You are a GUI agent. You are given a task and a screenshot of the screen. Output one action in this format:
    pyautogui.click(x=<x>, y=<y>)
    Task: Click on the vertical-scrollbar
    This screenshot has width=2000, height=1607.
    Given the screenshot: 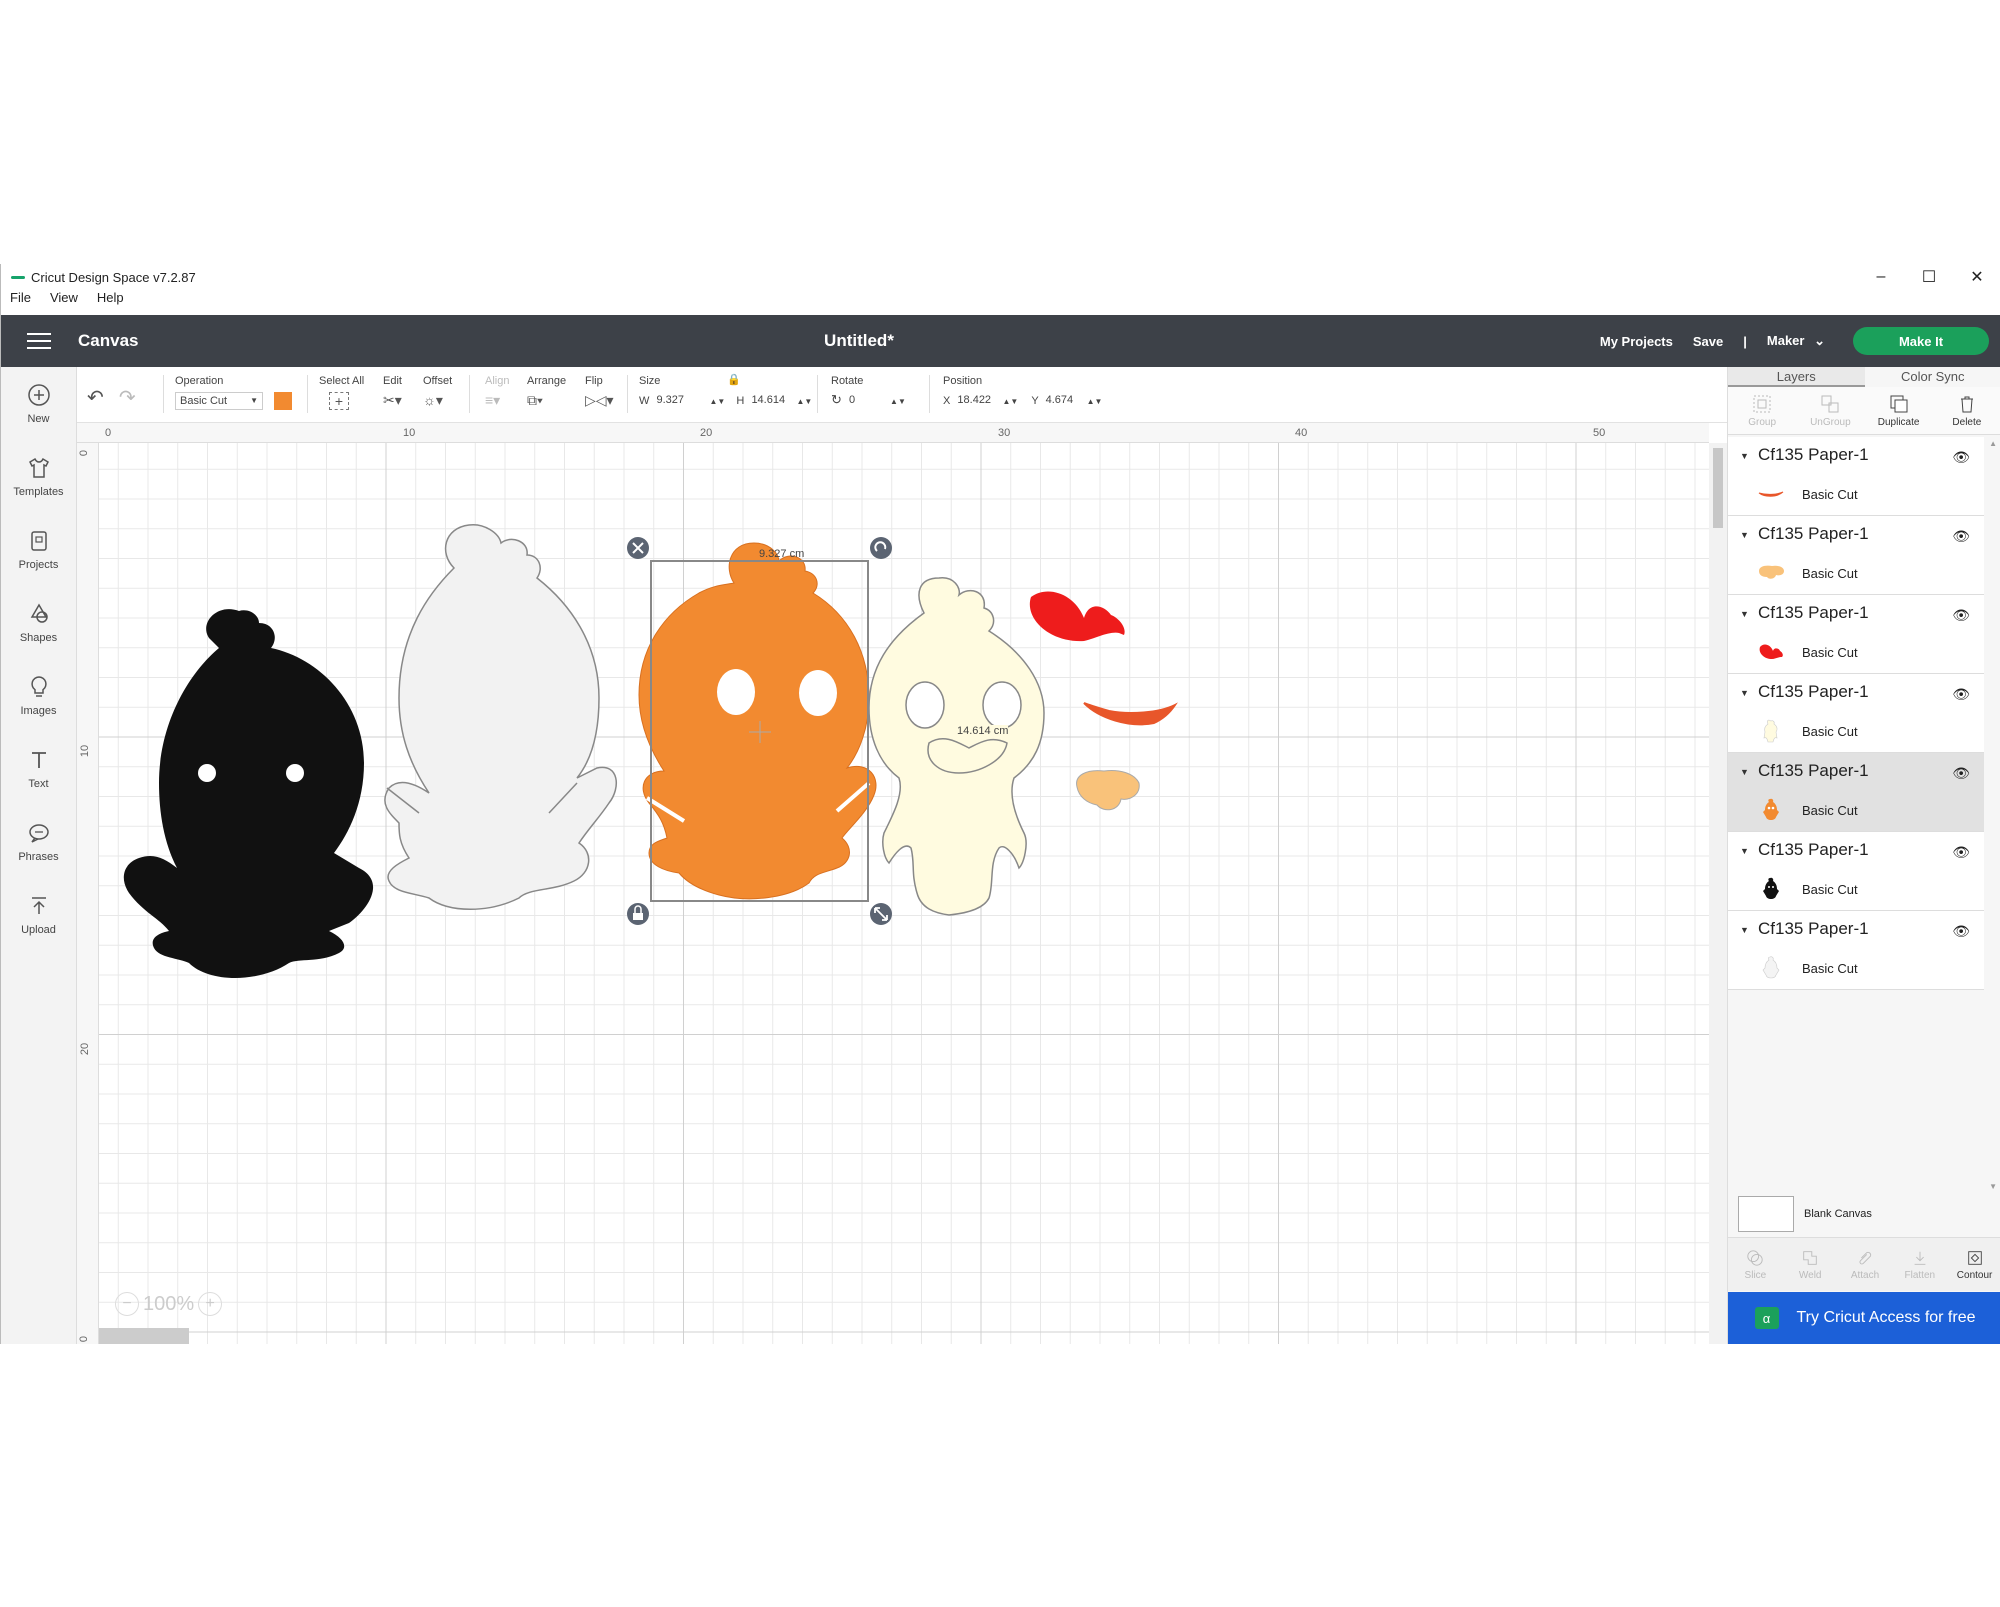 What is the action you would take?
    pyautogui.click(x=1718, y=893)
    